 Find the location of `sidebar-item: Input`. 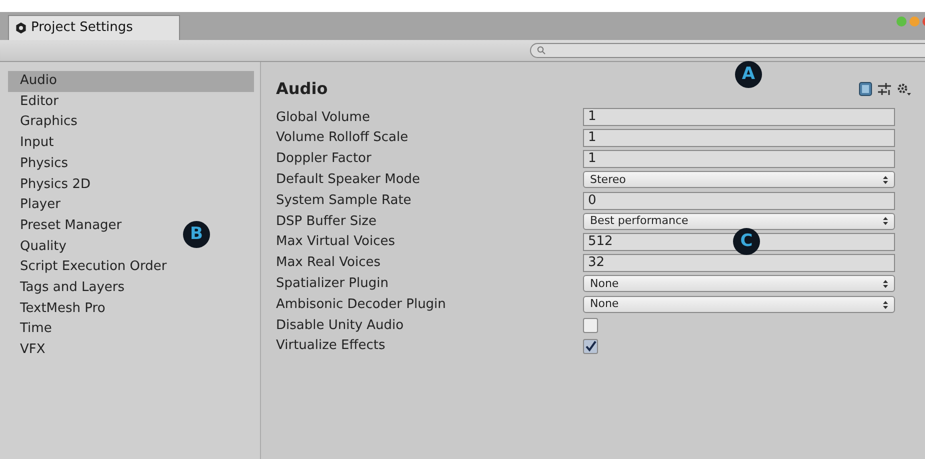

sidebar-item: Input is located at coordinates (33, 143).